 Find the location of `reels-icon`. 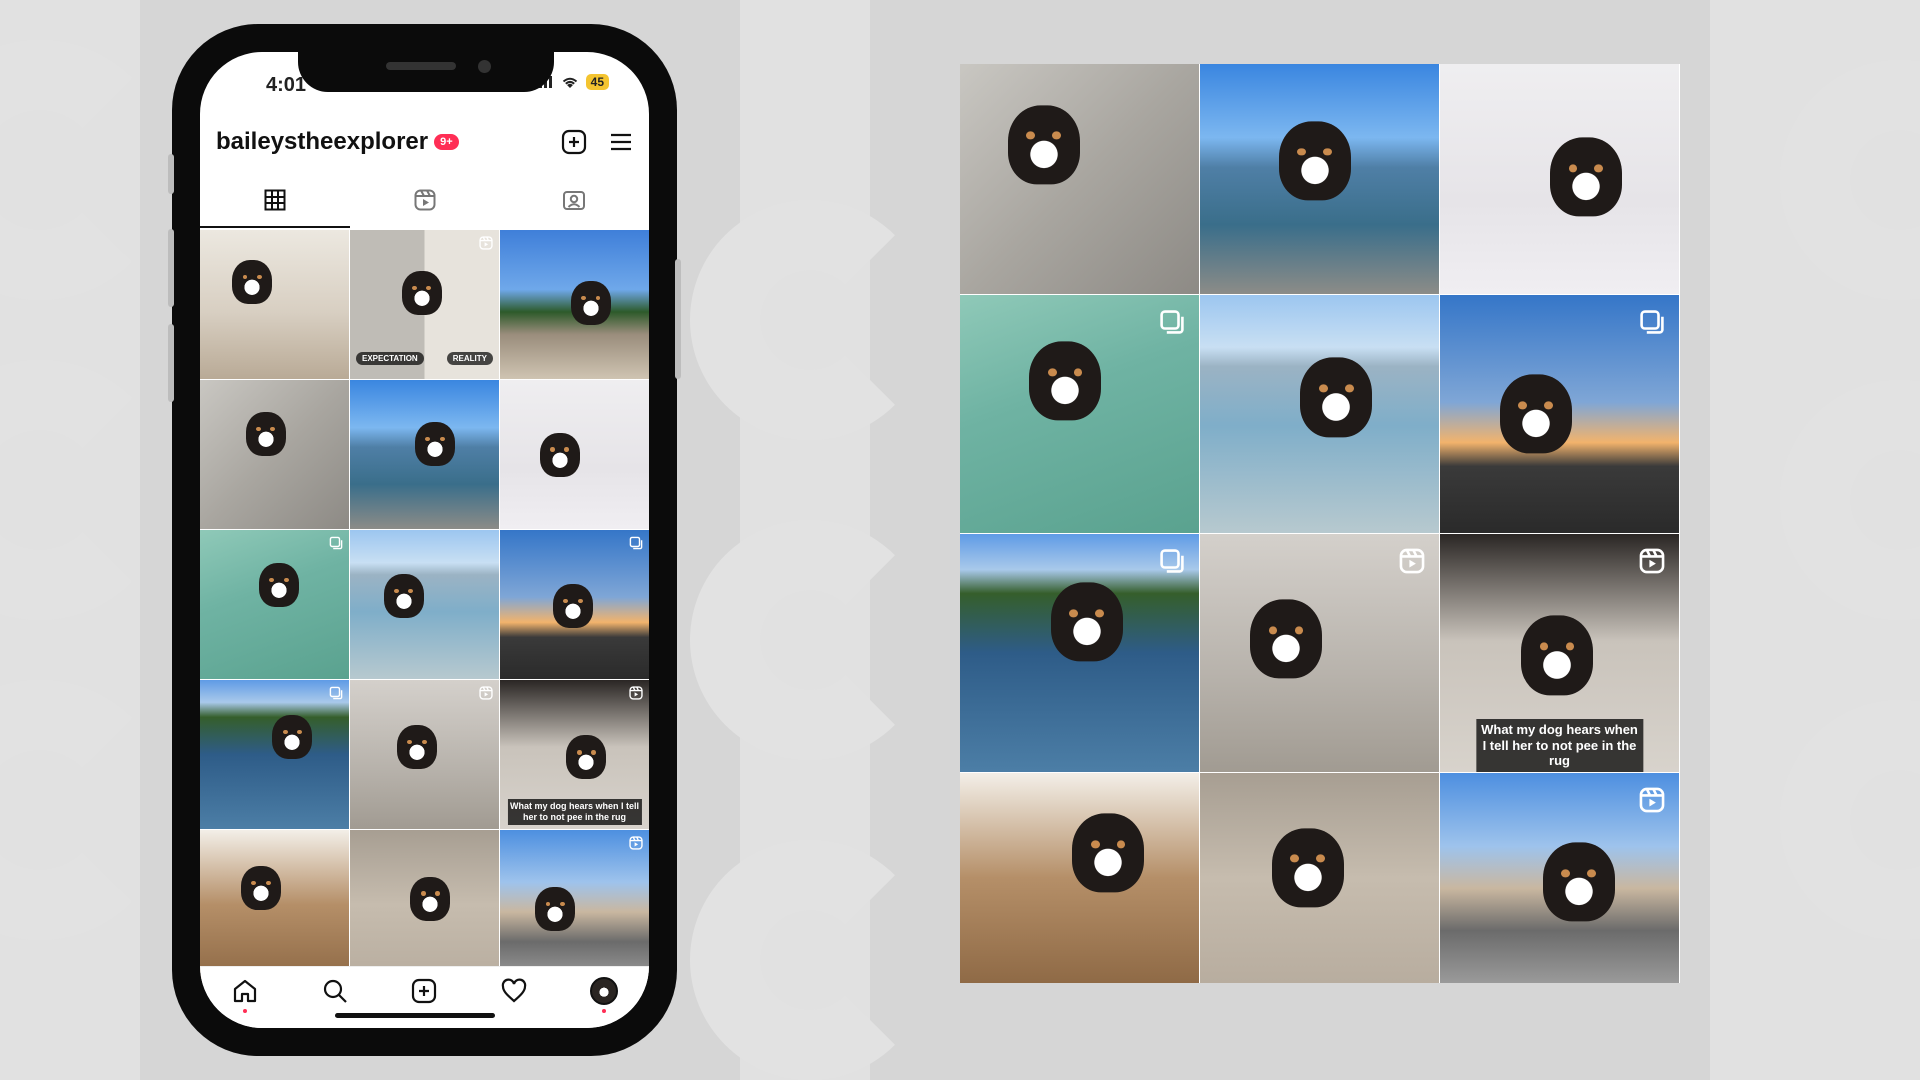

reels-icon is located at coordinates (424, 200).